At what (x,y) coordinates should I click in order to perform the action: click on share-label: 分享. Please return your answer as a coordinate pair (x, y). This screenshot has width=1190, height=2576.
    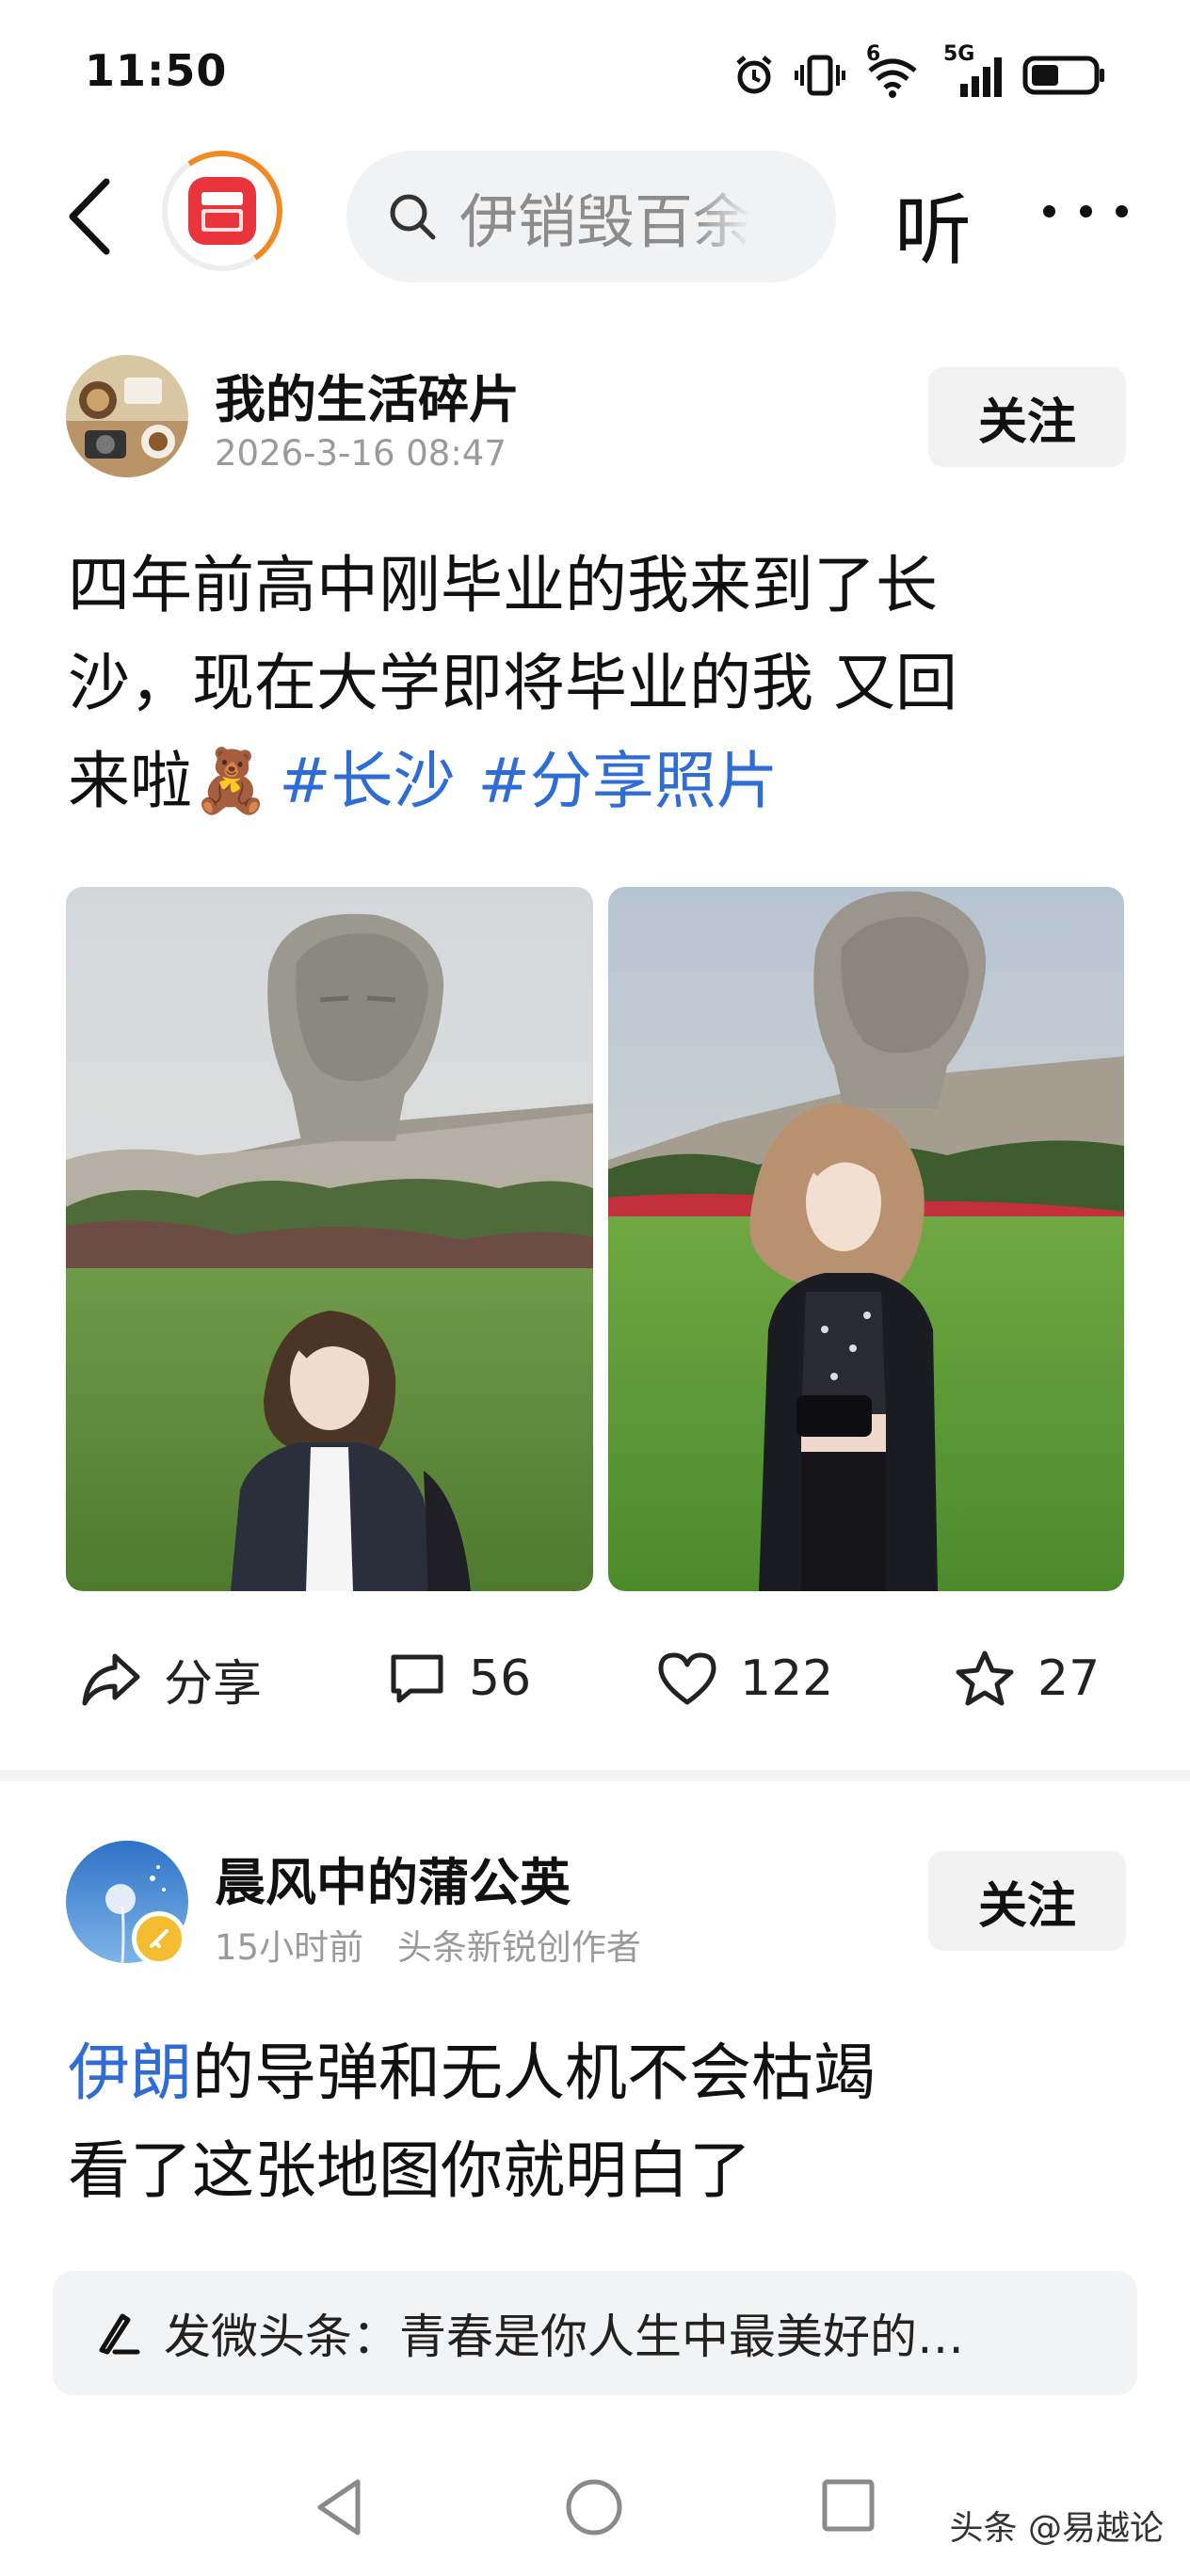
    Looking at the image, I should click on (213, 1684).